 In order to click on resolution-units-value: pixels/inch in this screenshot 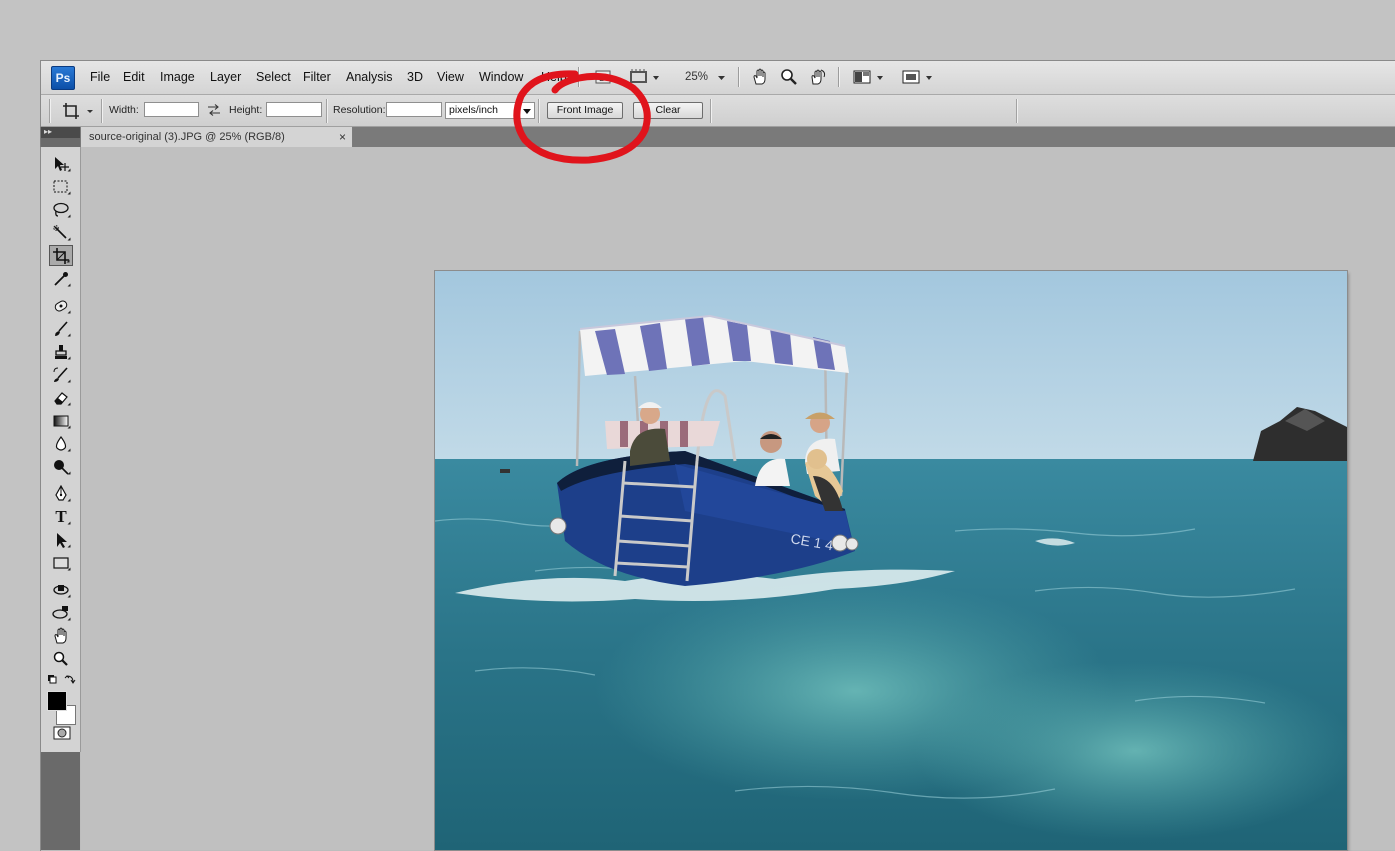, I will do `click(474, 110)`.